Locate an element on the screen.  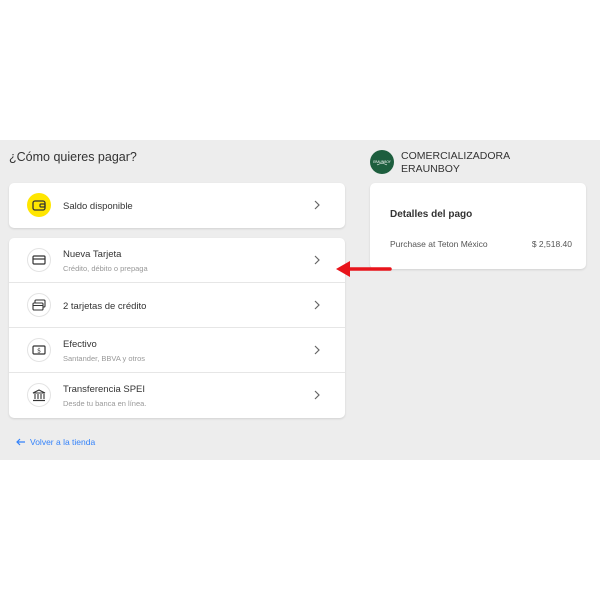
back-to-store-link: Volver a la tienda is located at coordinates (55, 442).